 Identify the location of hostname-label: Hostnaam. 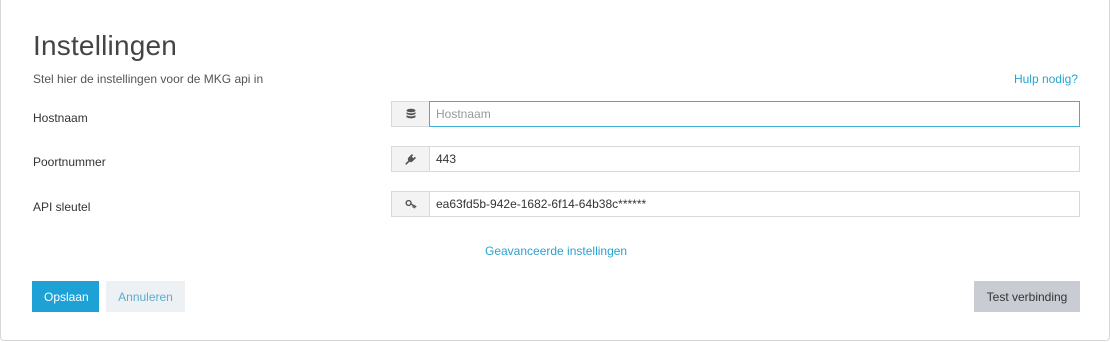
(60, 118).